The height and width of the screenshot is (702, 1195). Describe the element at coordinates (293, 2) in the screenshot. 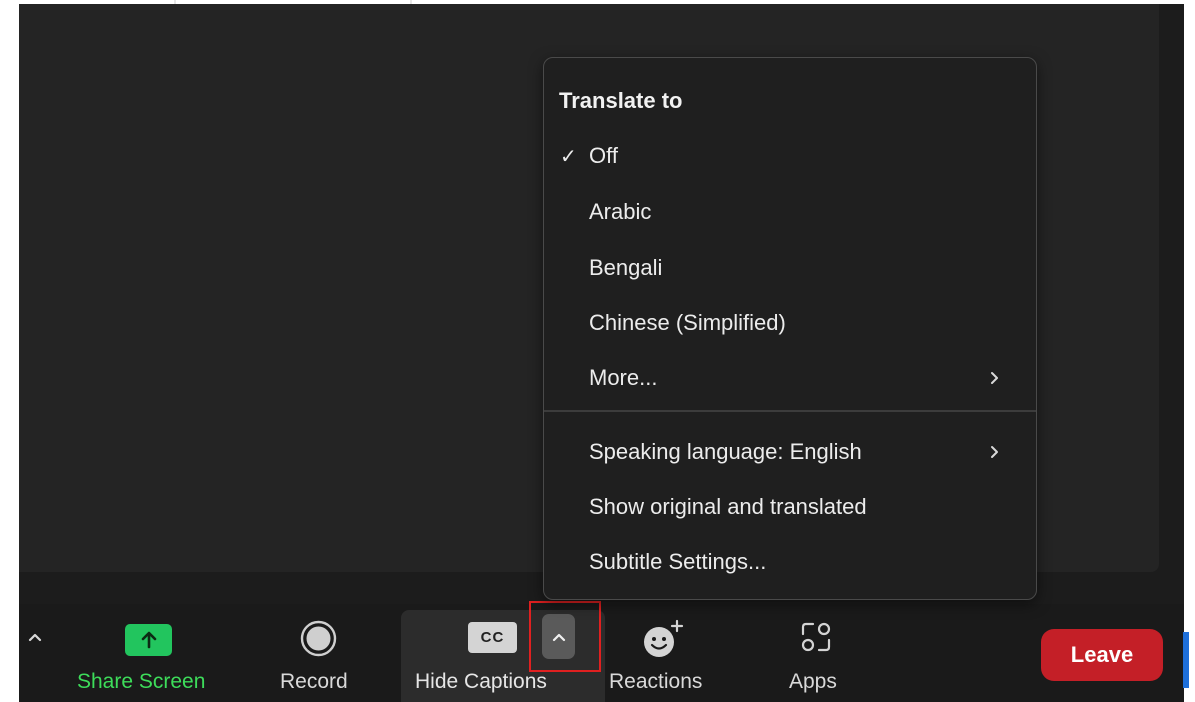

I see `top-edge-marker` at that location.